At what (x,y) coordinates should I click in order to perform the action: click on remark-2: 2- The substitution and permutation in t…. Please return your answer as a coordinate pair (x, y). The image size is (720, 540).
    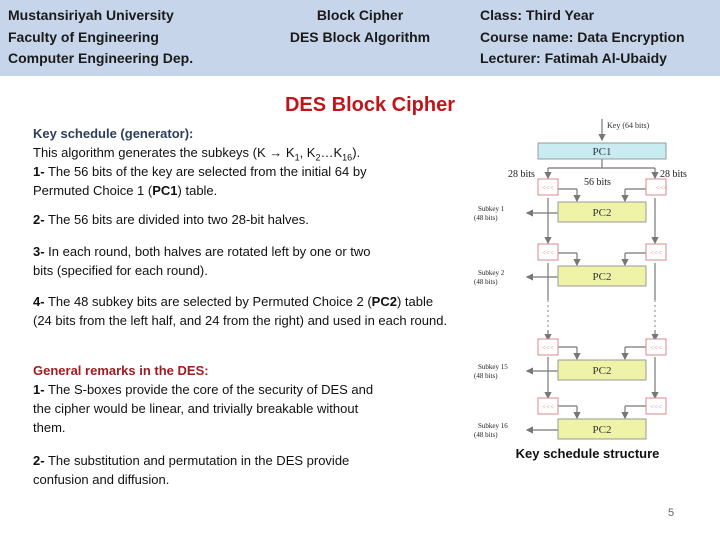
    Looking at the image, I should click on (218, 470).